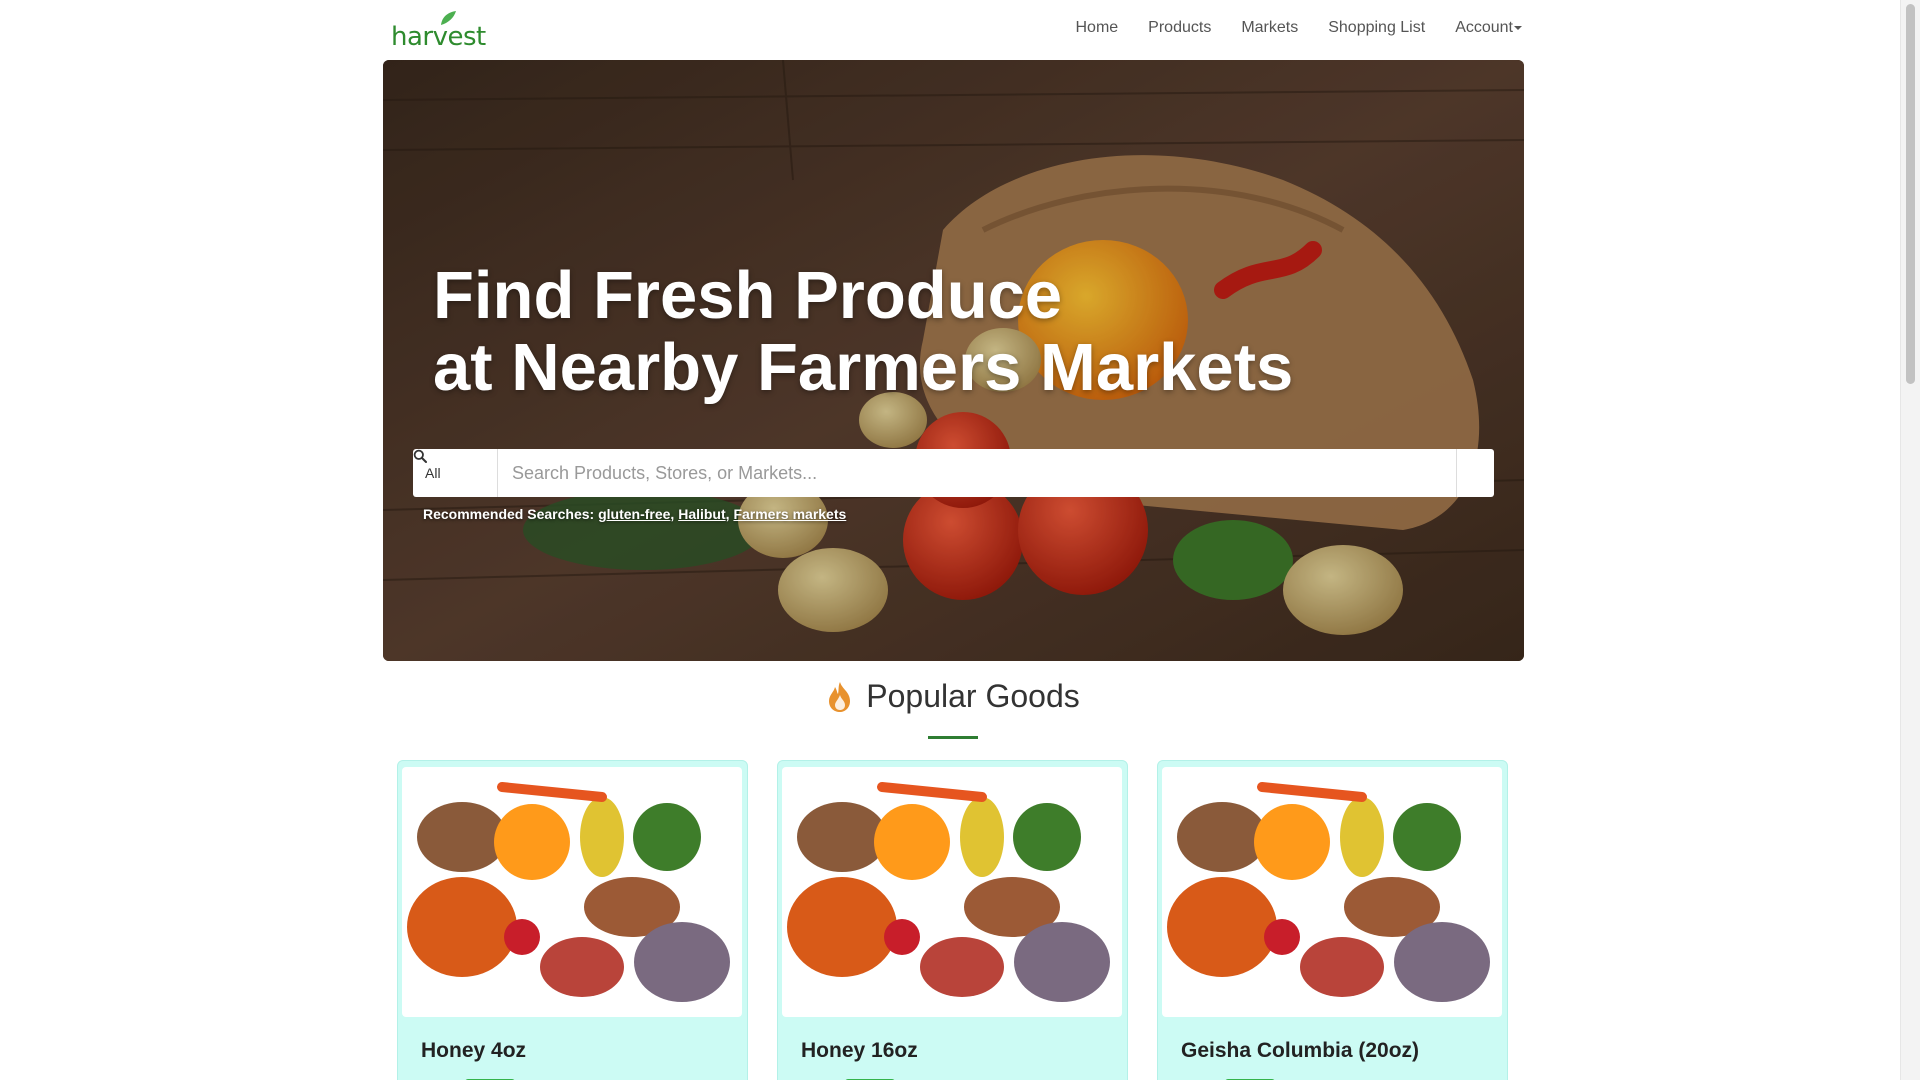  Describe the element at coordinates (840, 696) in the screenshot. I see `fire-icon` at that location.